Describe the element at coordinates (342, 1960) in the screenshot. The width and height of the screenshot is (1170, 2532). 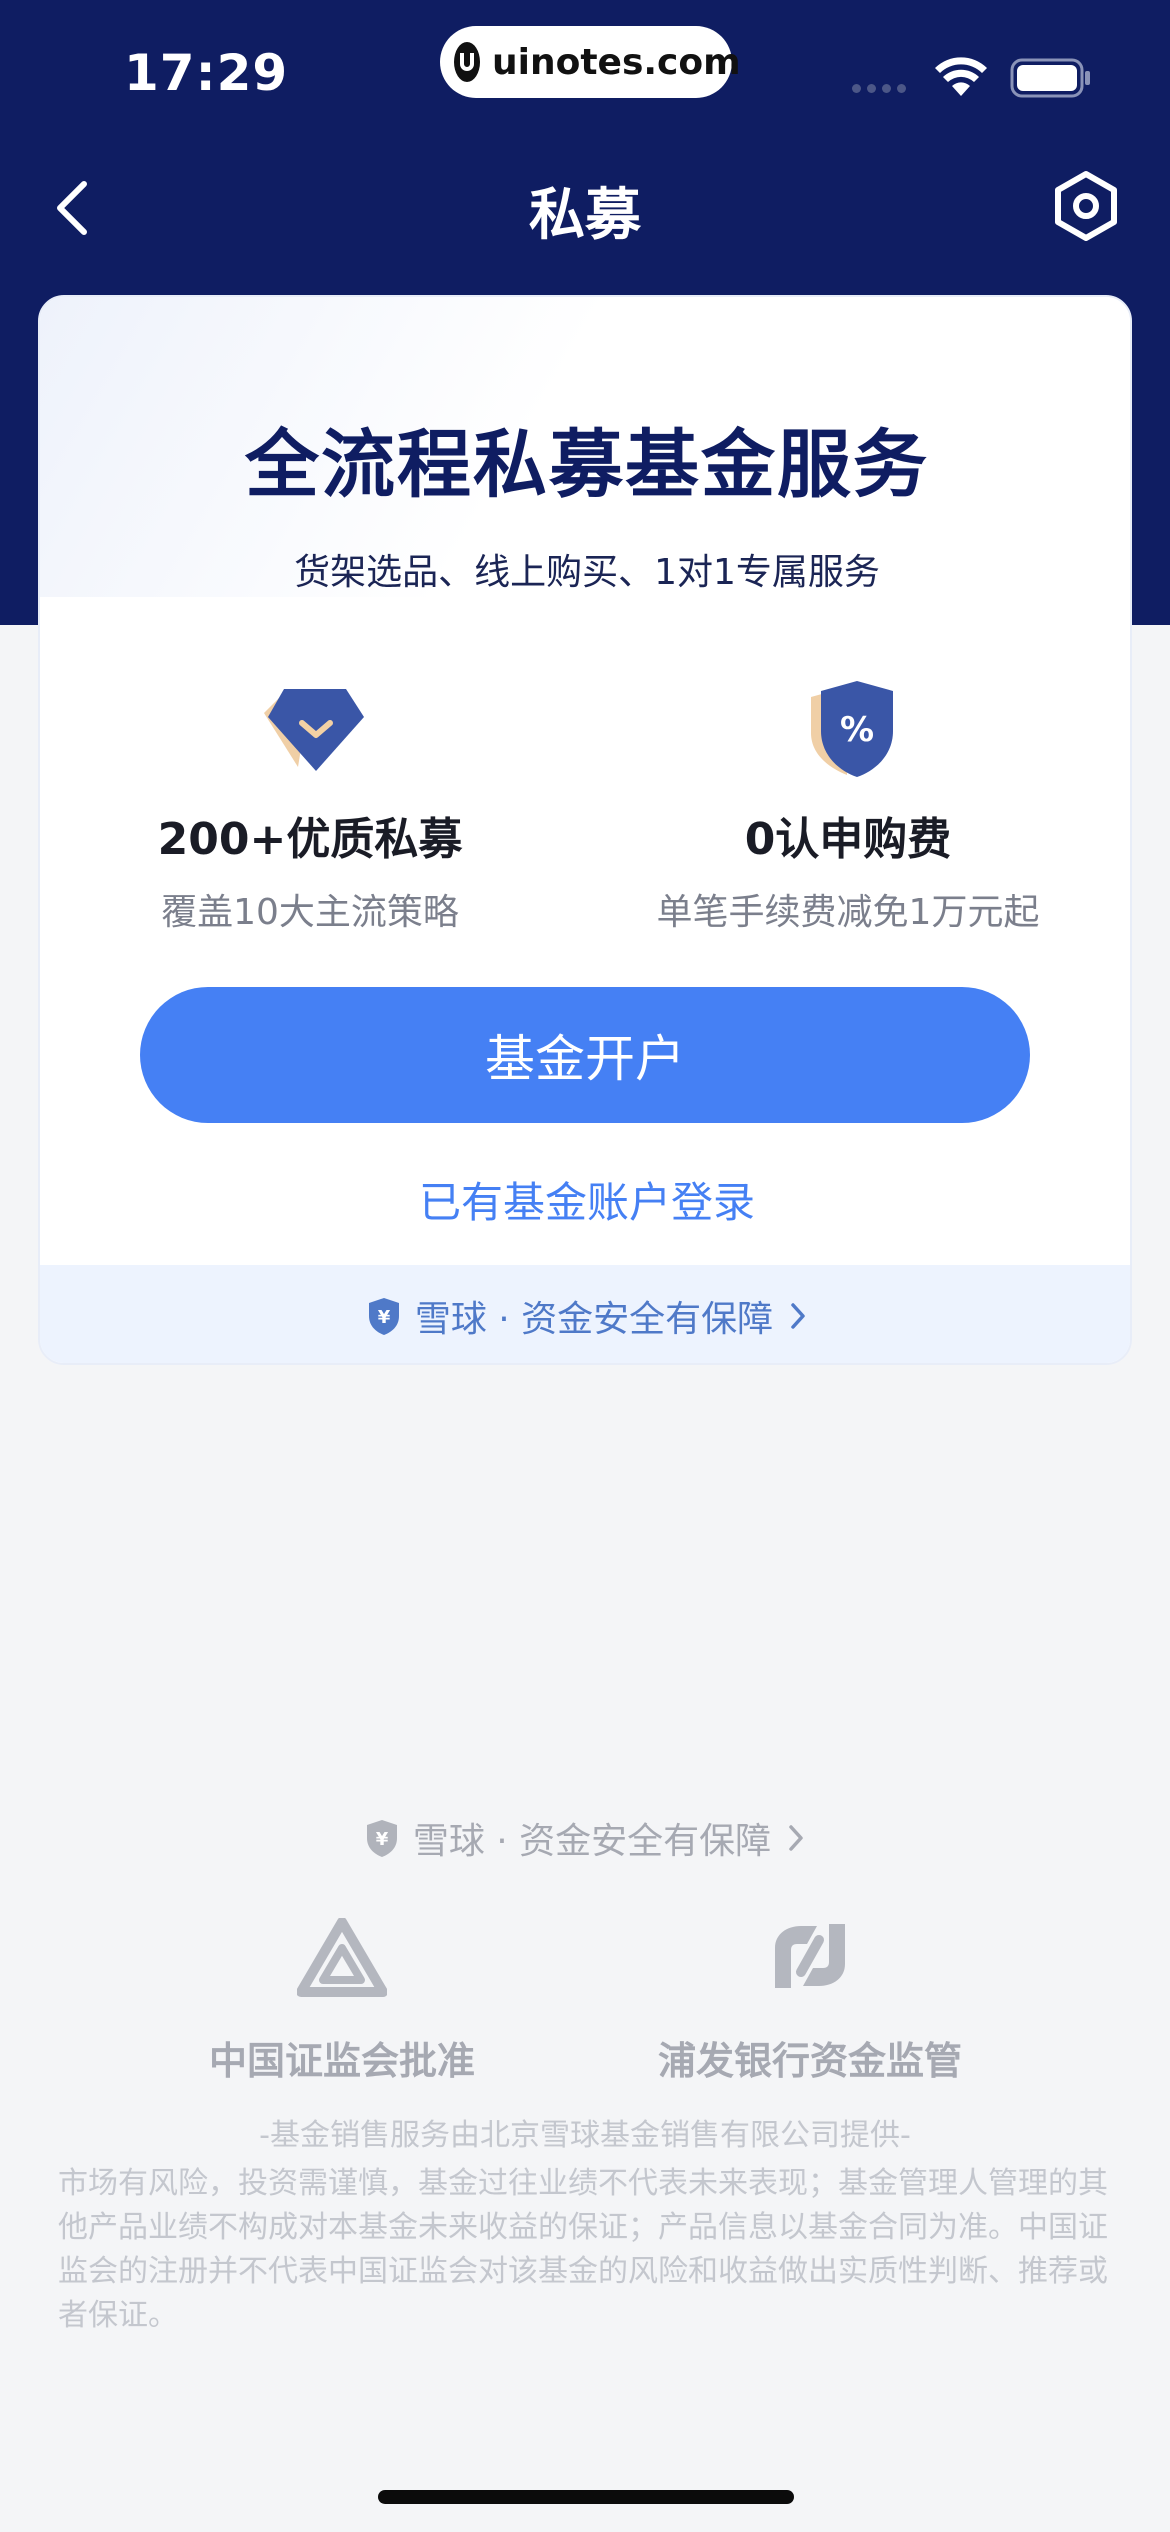
I see `csrc-logo-icon` at that location.